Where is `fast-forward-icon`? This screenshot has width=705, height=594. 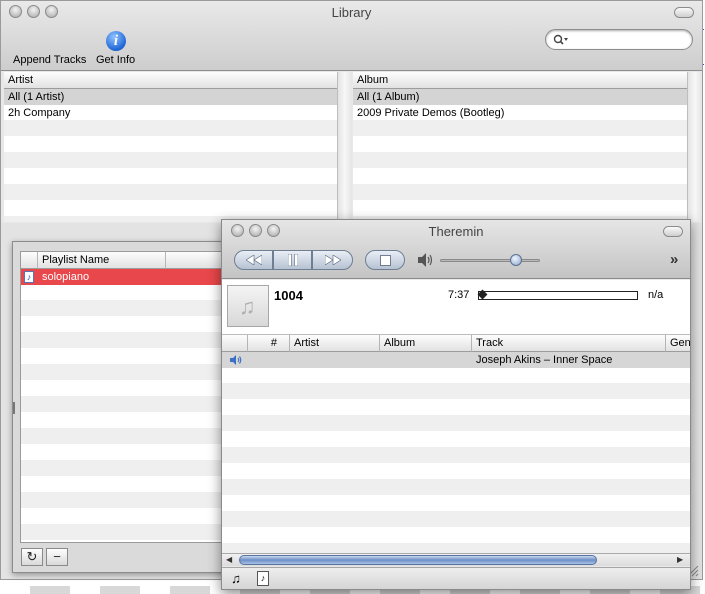 fast-forward-icon is located at coordinates (332, 260).